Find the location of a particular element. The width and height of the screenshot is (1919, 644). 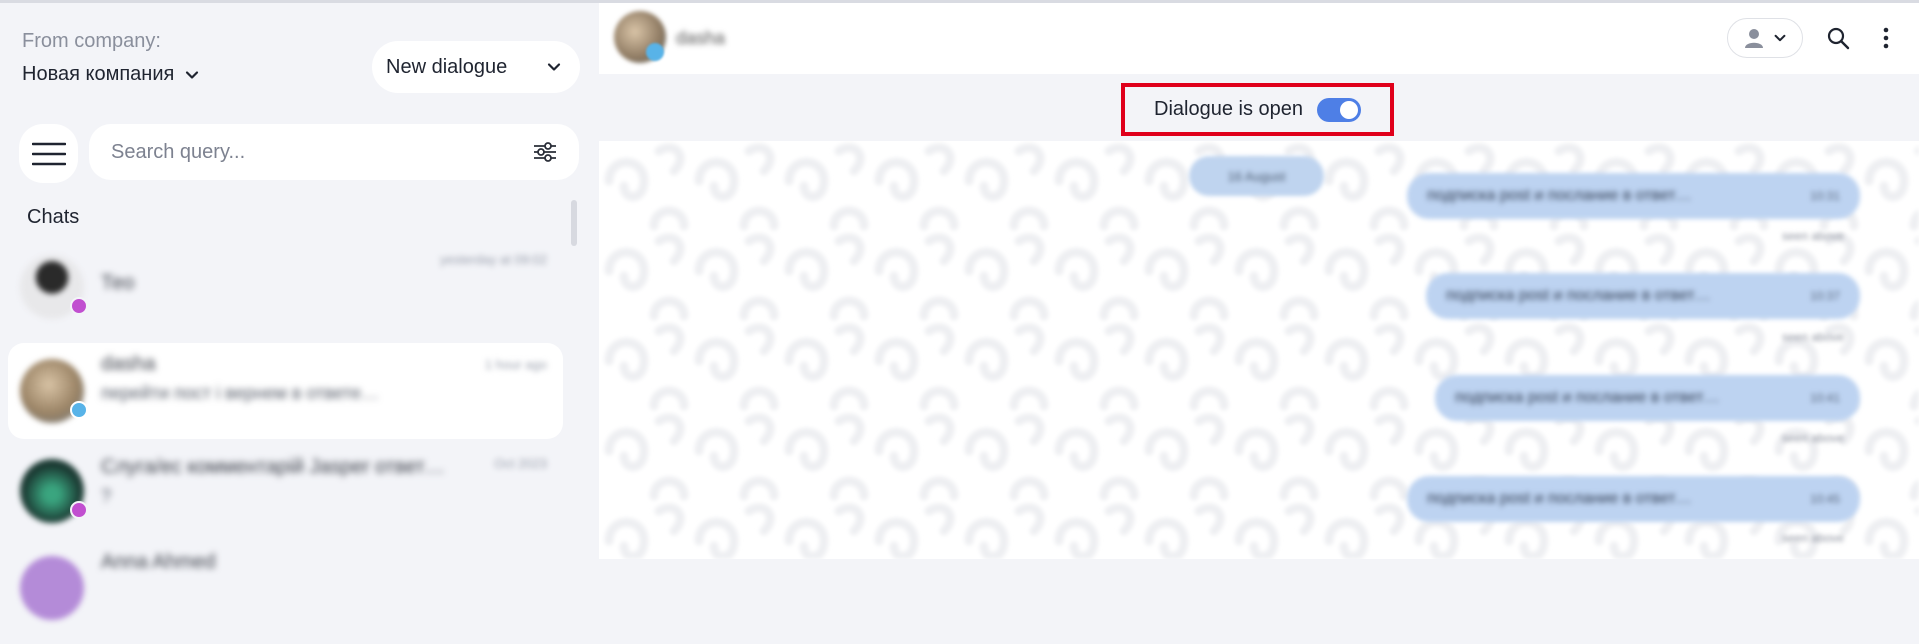

search-box is located at coordinates (334, 152).